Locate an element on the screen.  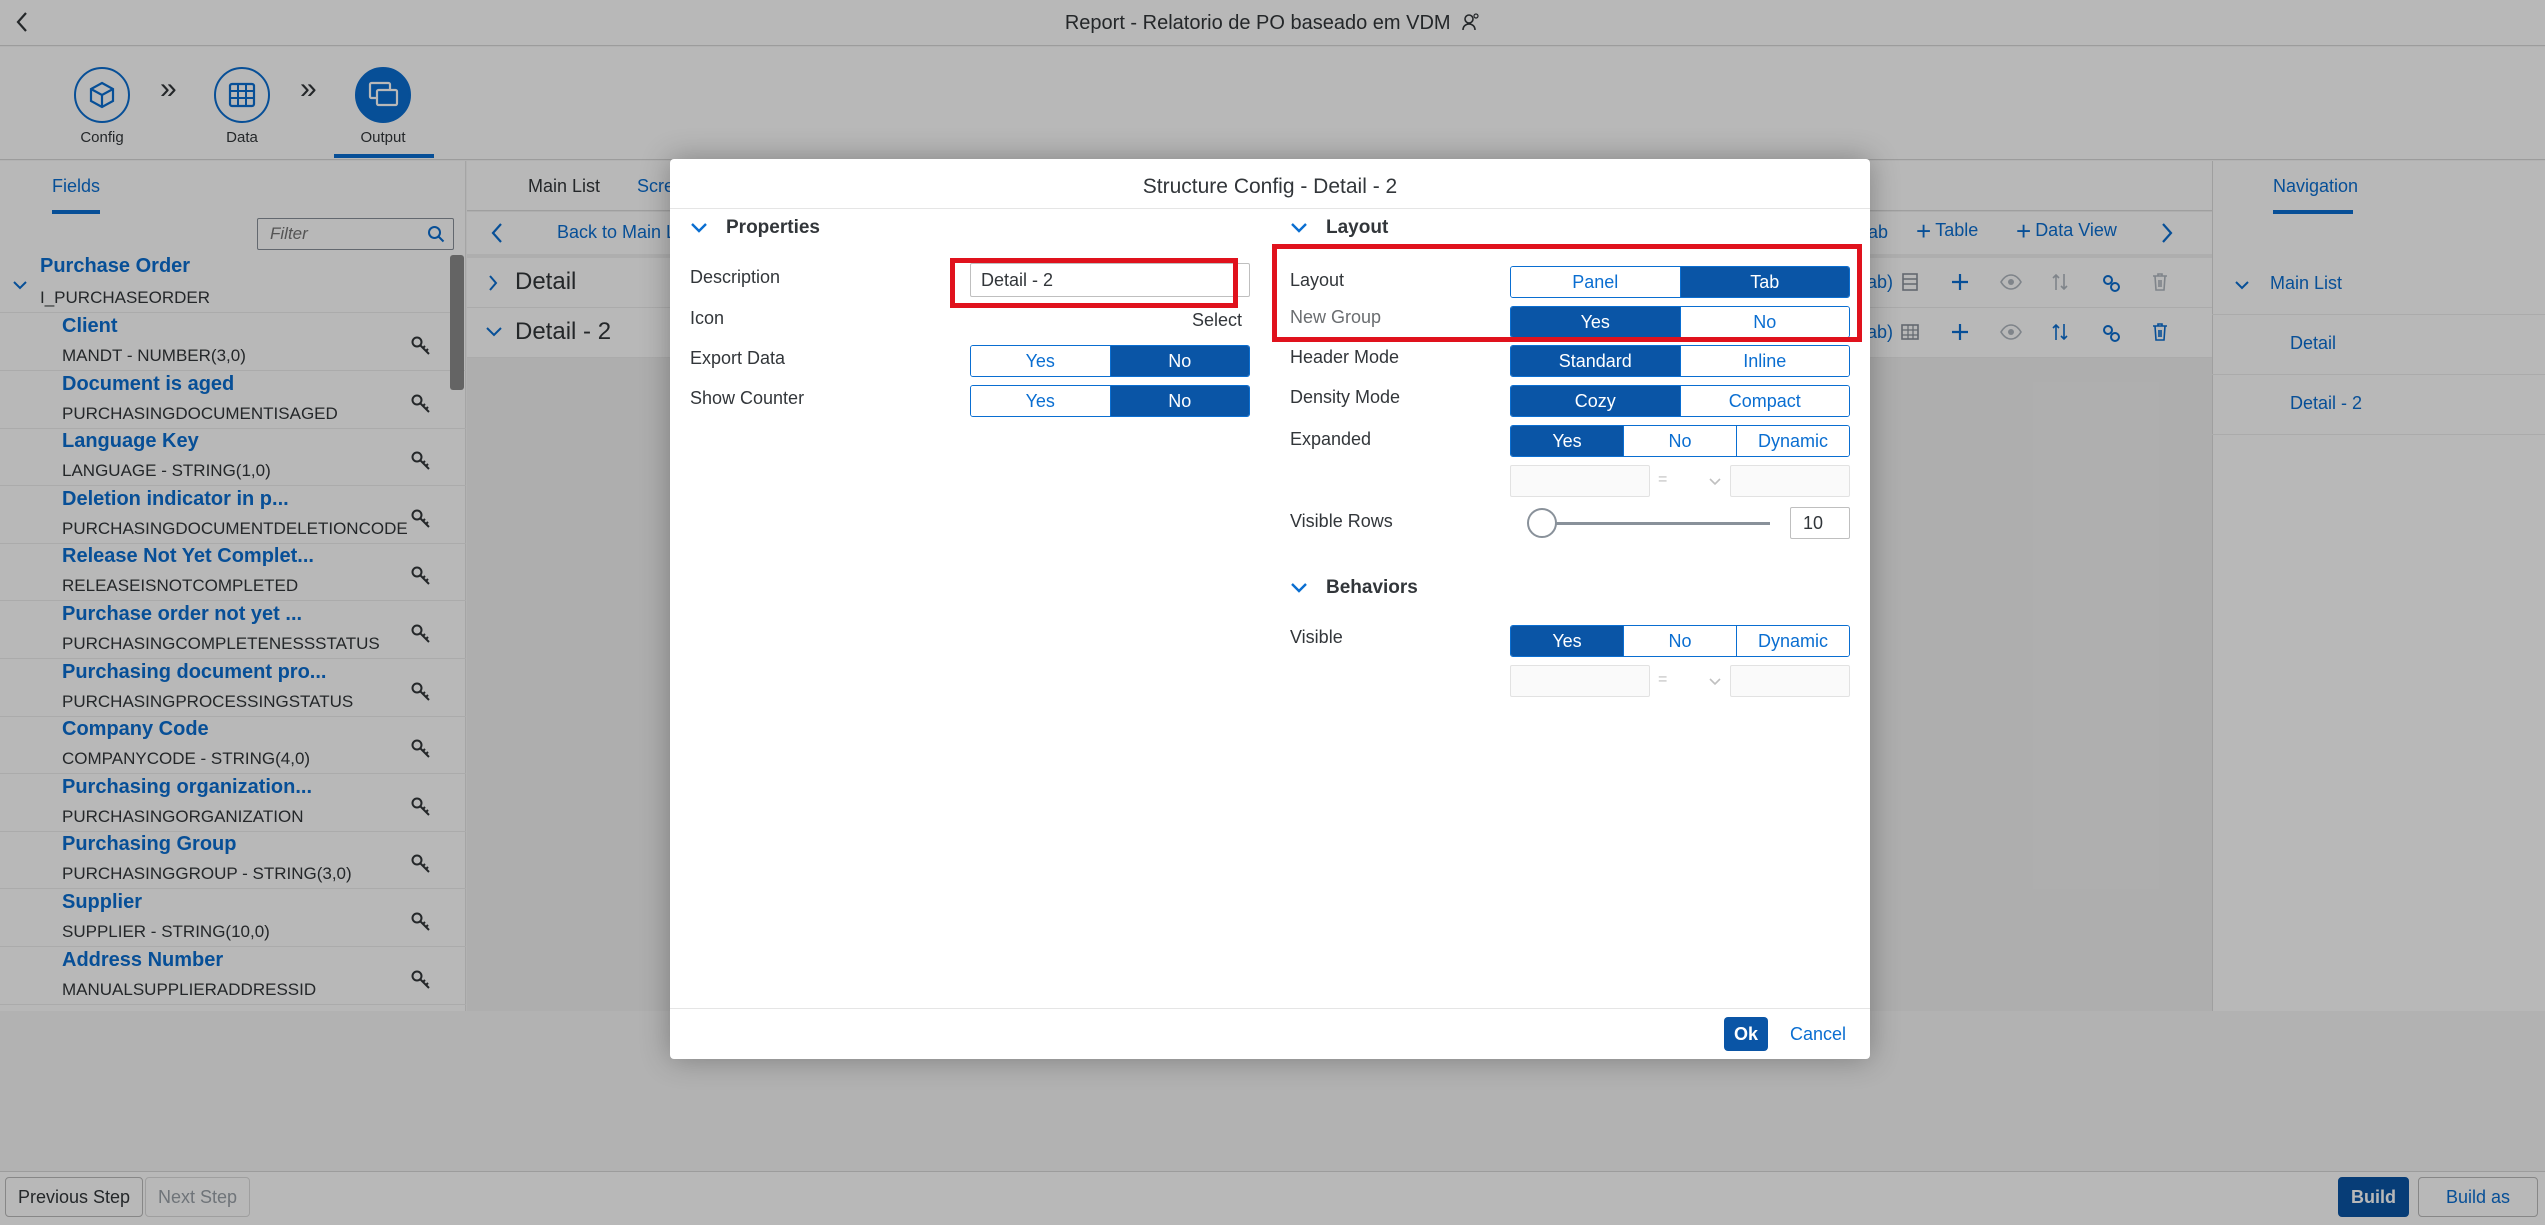
expanded-toggle: Yes No Dynamic is located at coordinates (1680, 441).